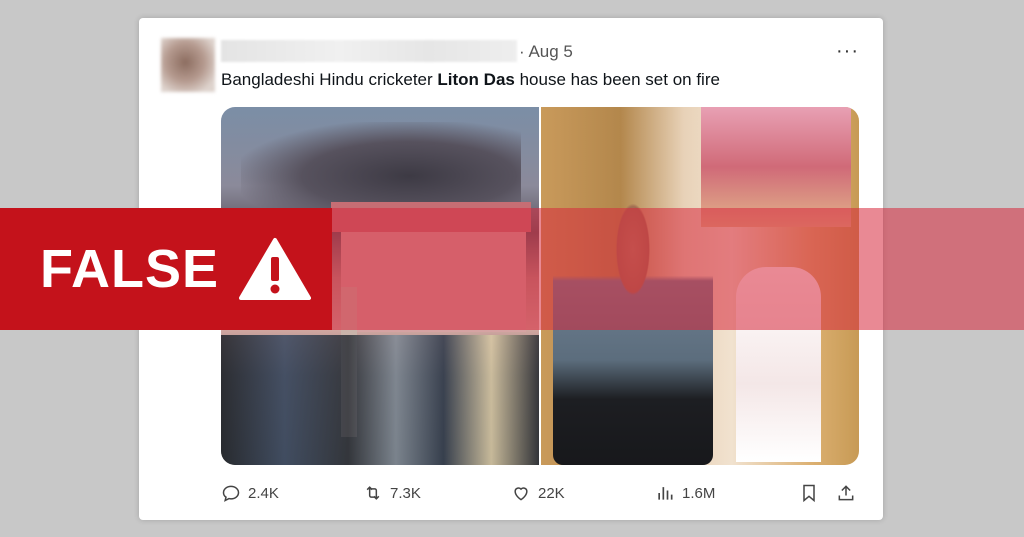 The image size is (1024, 537). Describe the element at coordinates (381, 167) in the screenshot. I see `smoke-shape` at that location.